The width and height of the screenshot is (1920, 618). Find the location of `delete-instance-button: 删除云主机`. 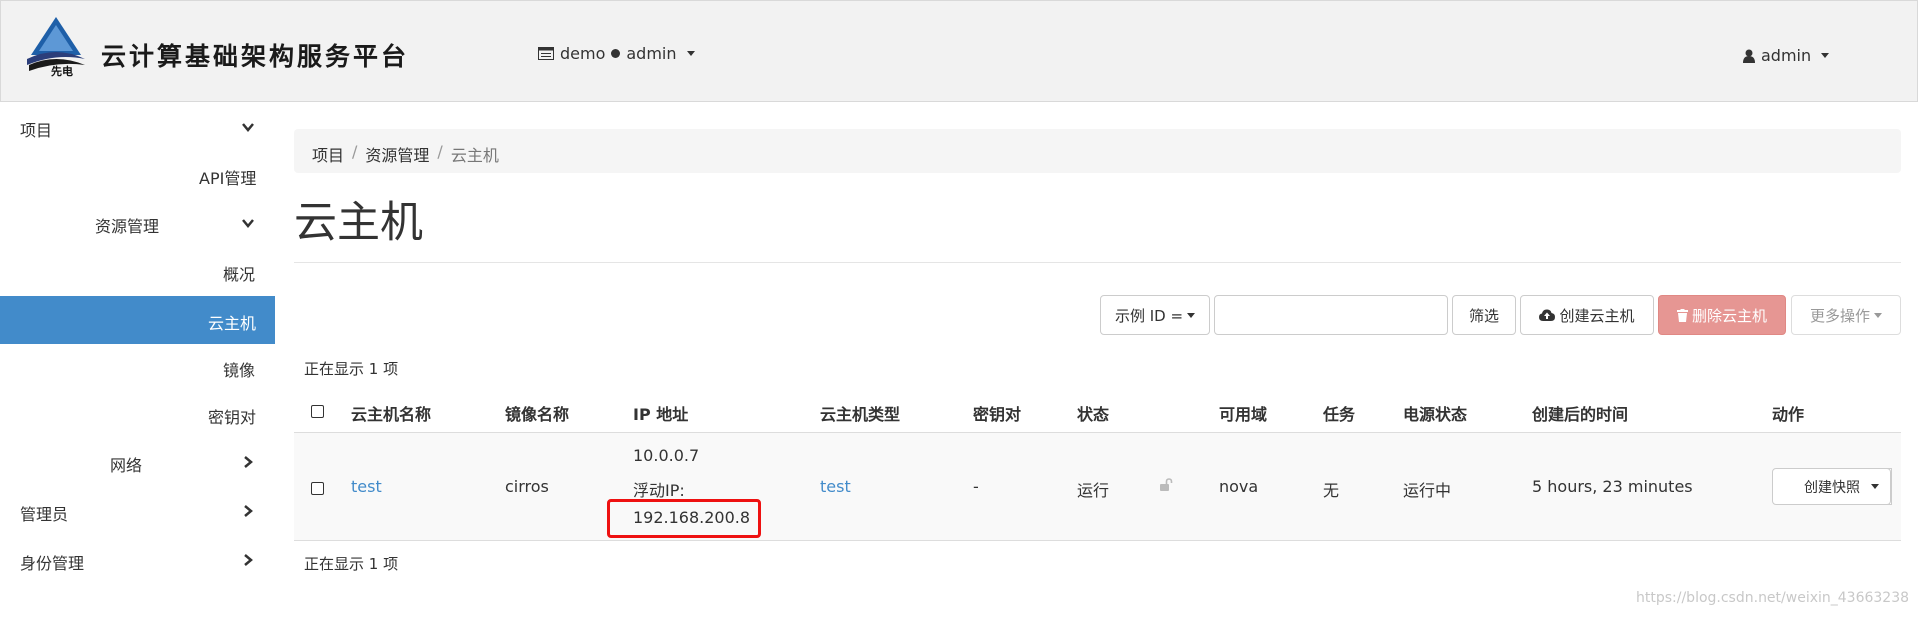

delete-instance-button: 删除云主机 is located at coordinates (1722, 315).